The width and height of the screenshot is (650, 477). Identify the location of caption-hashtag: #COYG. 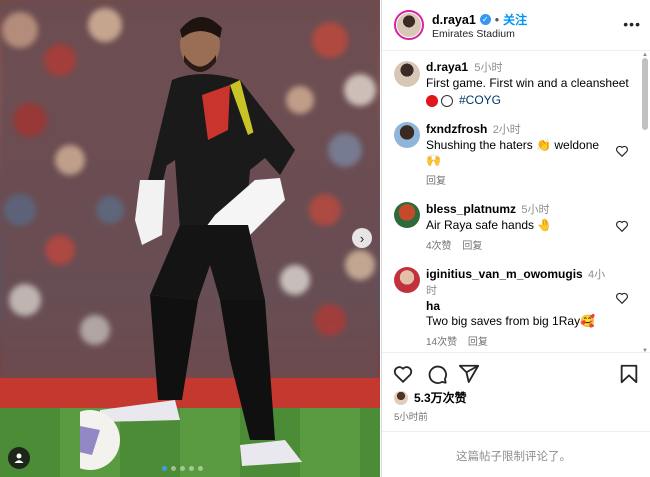
(480, 100).